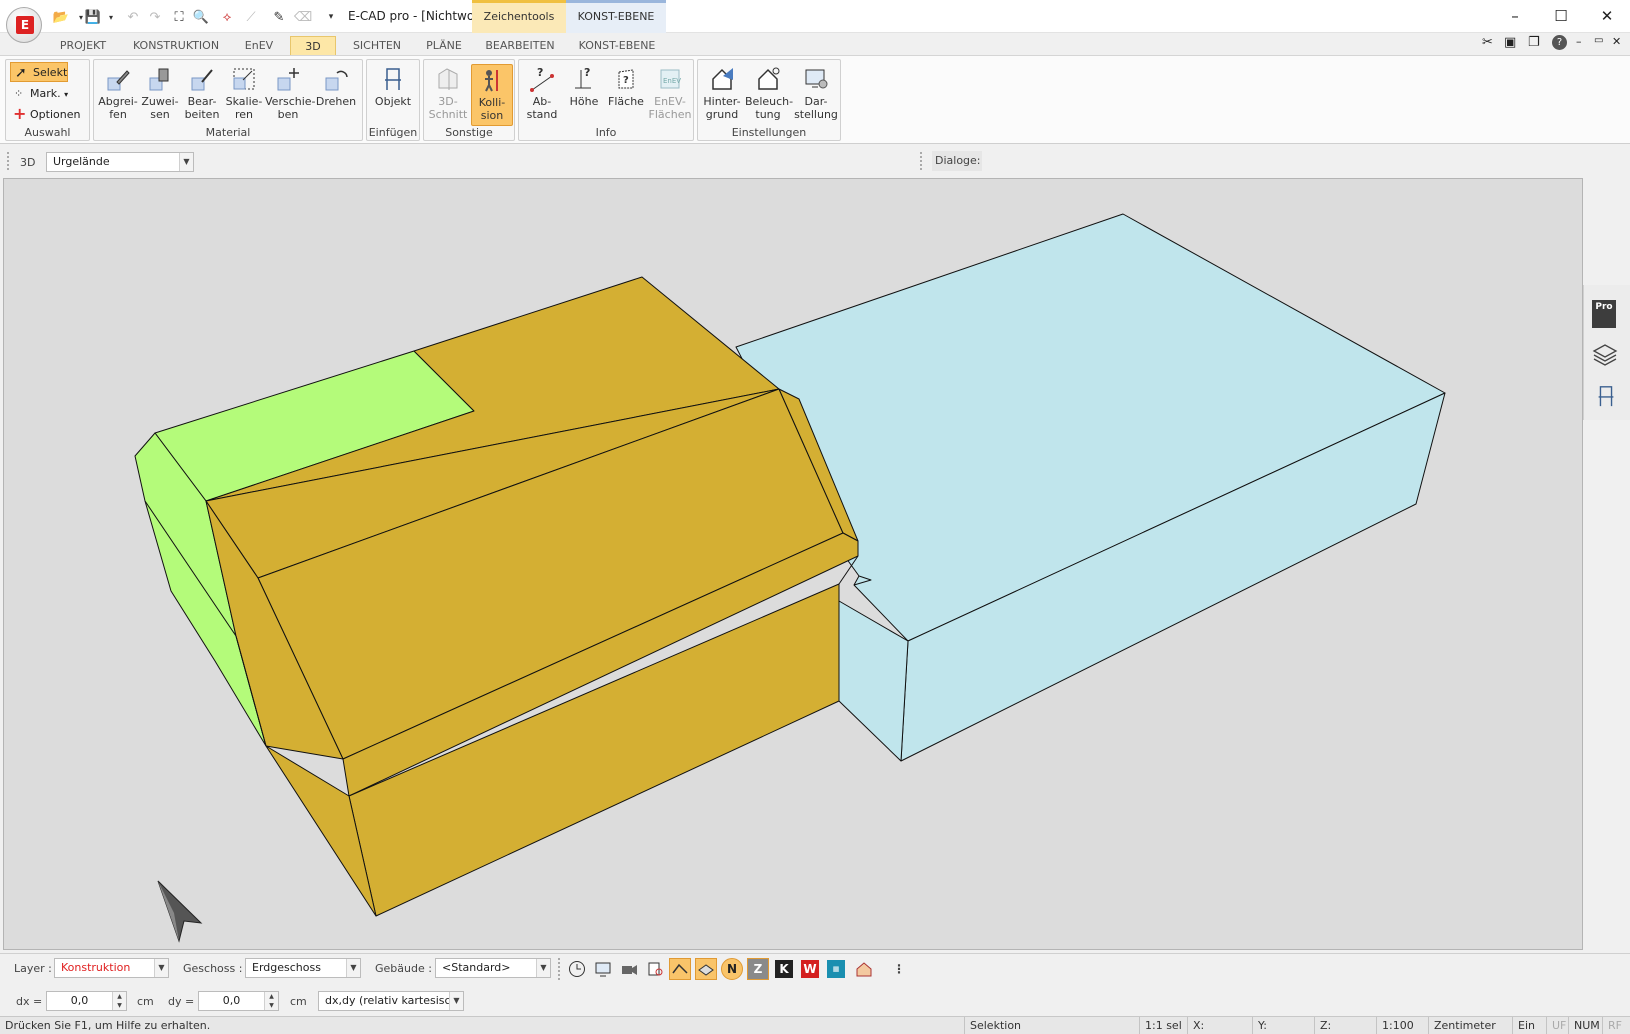 This screenshot has height=1034, width=1630. What do you see at coordinates (1604, 307) in the screenshot?
I see `pro-badge: Pro` at bounding box center [1604, 307].